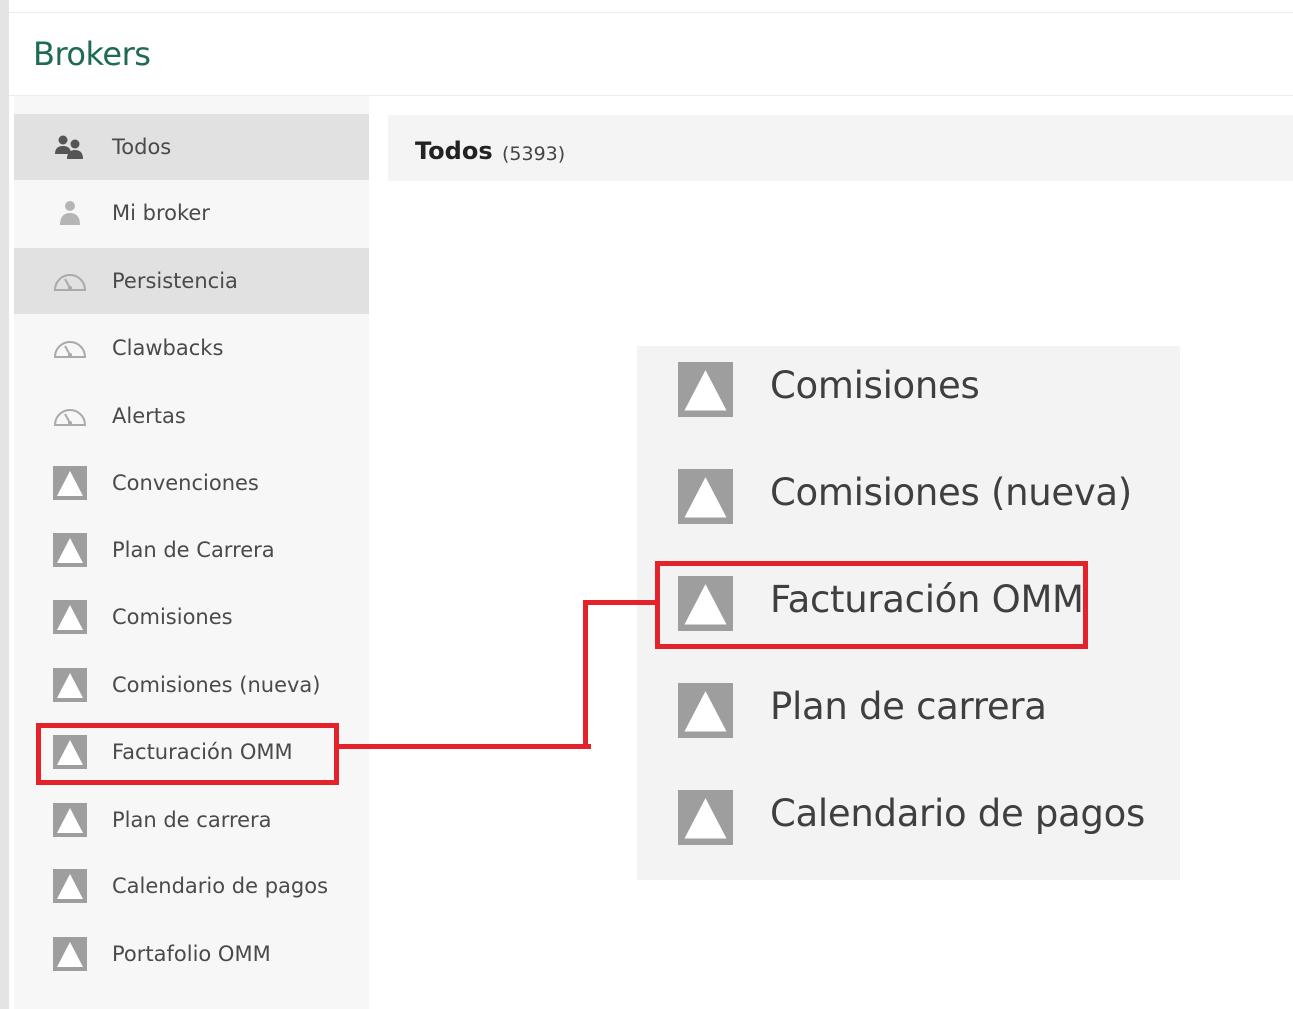 This screenshot has width=1293, height=1009. What do you see at coordinates (70, 147) in the screenshot?
I see `users-icon` at bounding box center [70, 147].